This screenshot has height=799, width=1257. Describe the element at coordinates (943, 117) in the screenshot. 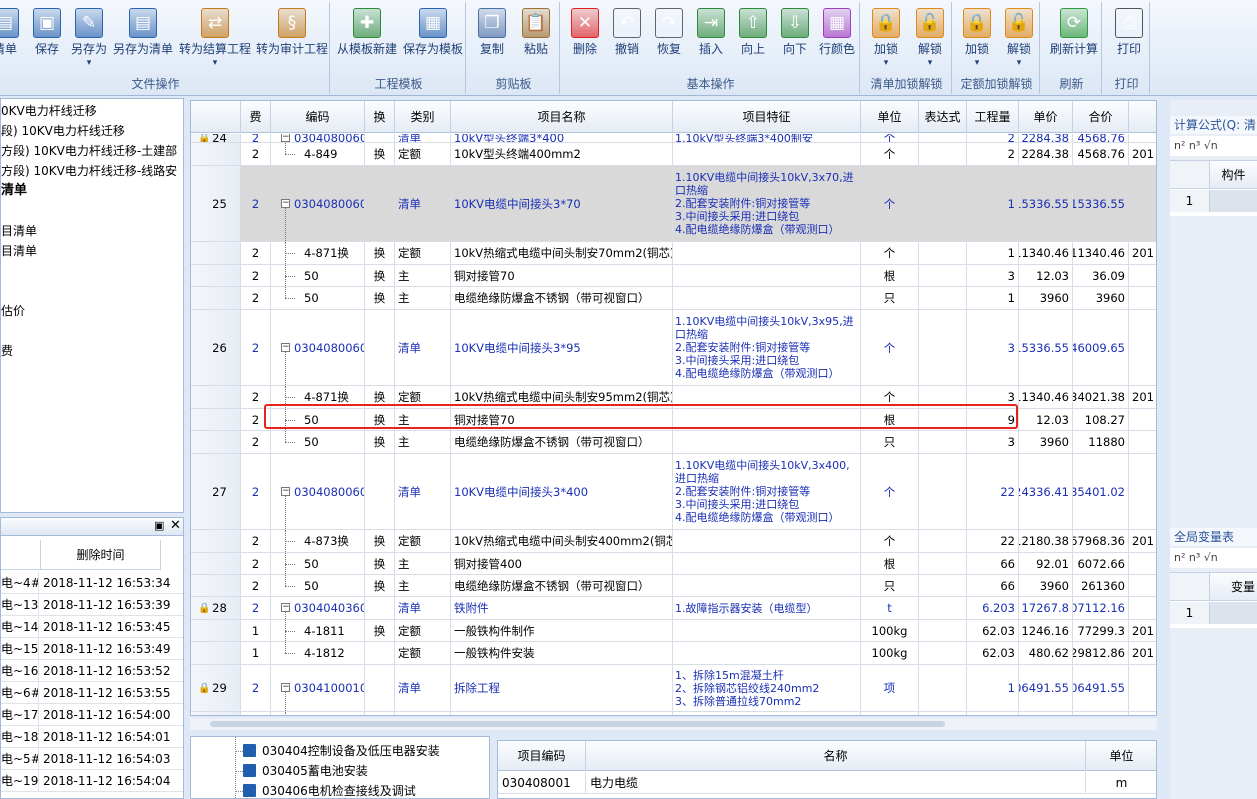

I see `grid-header-cell: 表达式` at that location.